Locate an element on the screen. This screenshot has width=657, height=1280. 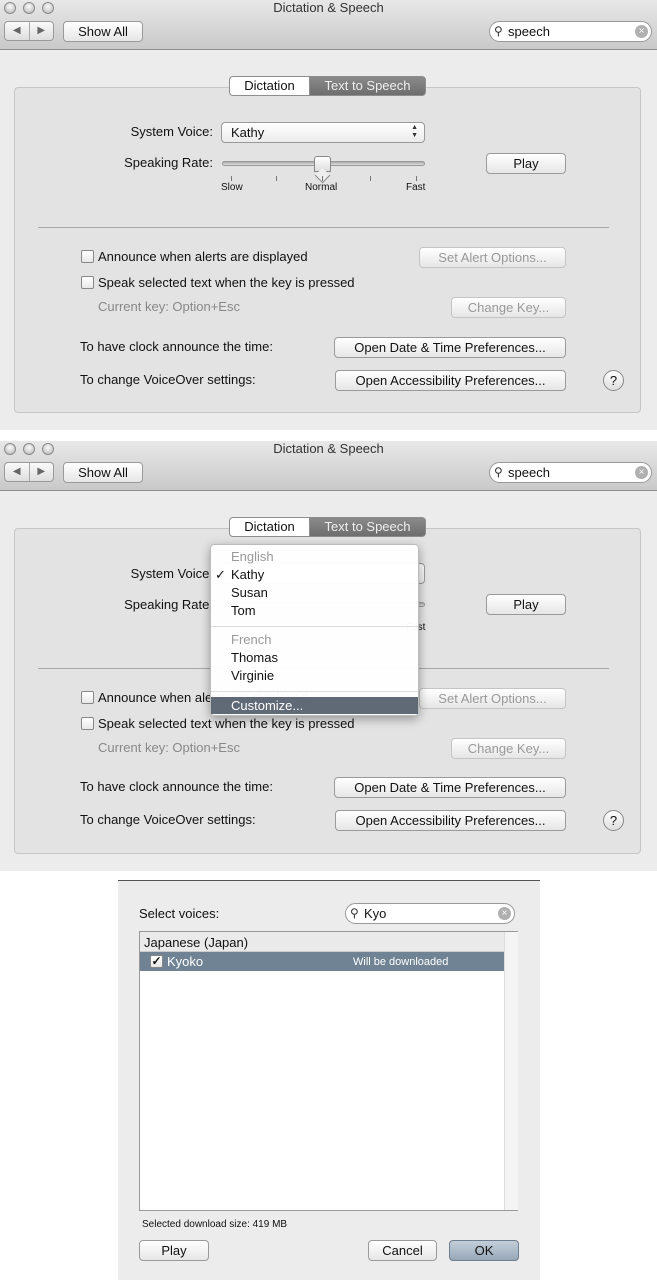
voice-search-input: ⚲ Kyo × is located at coordinates (430, 913).